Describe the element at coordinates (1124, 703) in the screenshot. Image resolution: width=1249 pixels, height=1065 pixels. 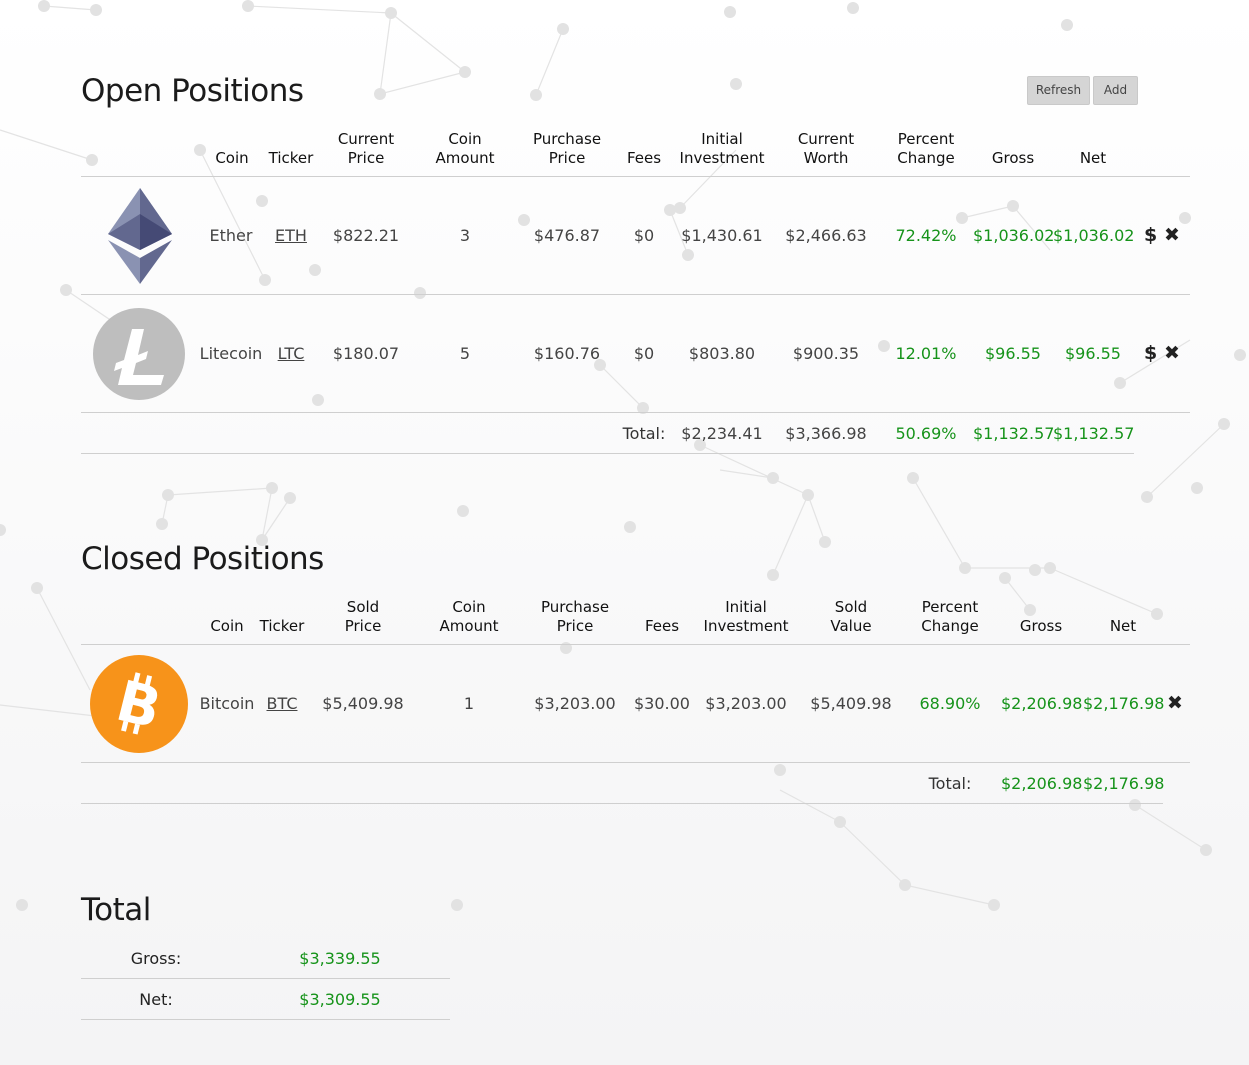
I see `net-value: $2,176.98` at that location.